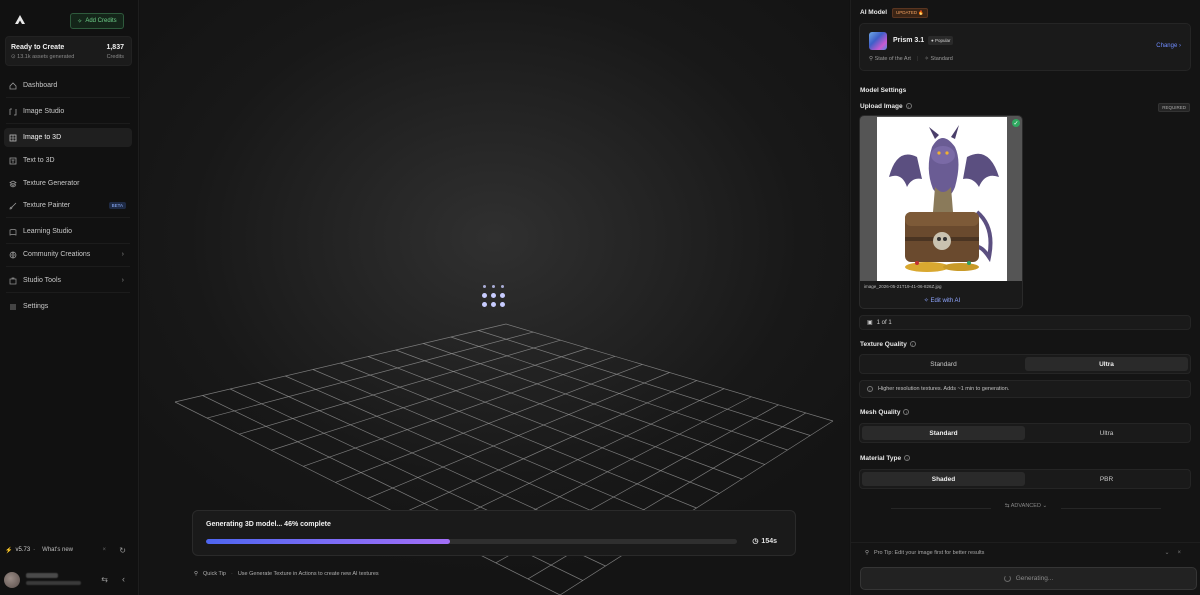 The image size is (1200, 595). What do you see at coordinates (1106, 433) in the screenshot?
I see `mesh-quality-ultra: Ultra` at bounding box center [1106, 433].